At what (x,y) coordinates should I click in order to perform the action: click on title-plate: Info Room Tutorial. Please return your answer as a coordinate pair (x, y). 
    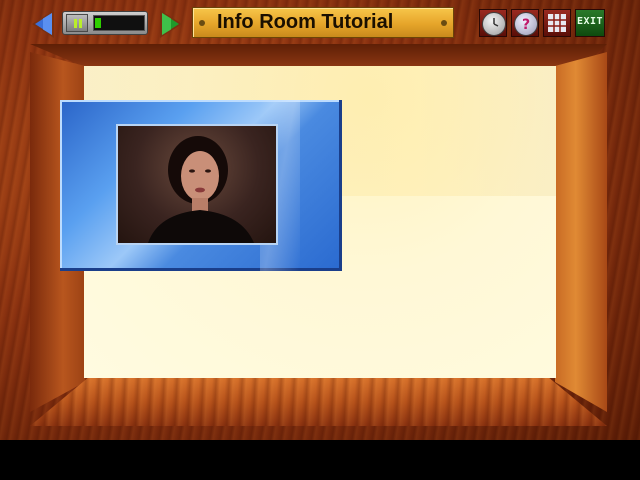
    Looking at the image, I should click on (323, 22).